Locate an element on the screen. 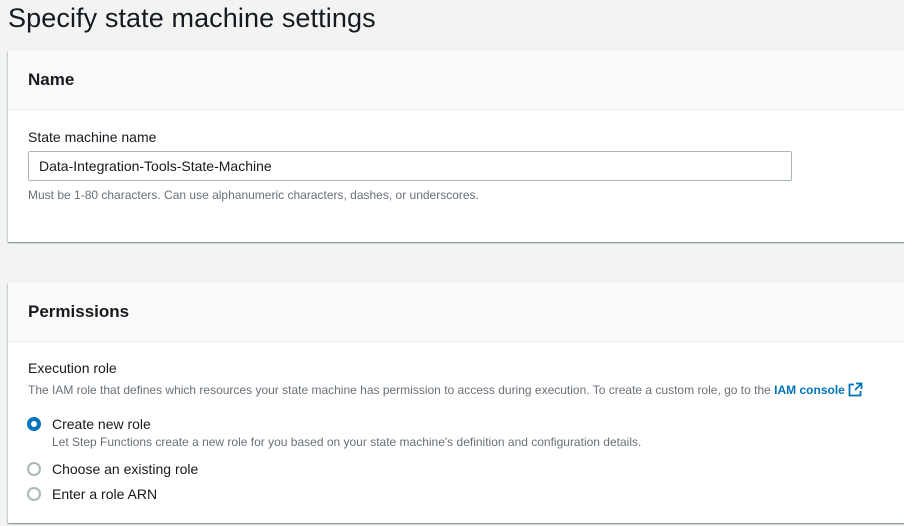  radio-option-enter-role-arn: Enter a role ARN is located at coordinates (92, 494).